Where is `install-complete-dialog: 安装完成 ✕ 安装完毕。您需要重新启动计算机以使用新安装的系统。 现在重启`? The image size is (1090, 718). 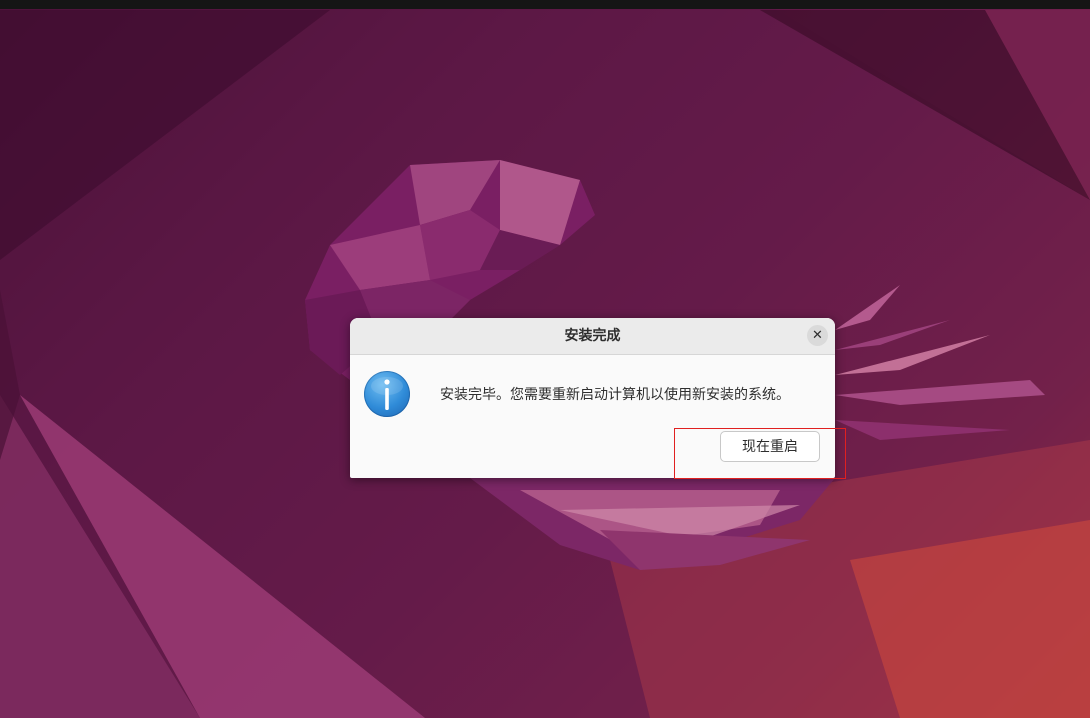 install-complete-dialog: 安装完成 ✕ 安装完毕。您需要重新启动计算机以使用新安装的系统。 现在重启 is located at coordinates (592, 398).